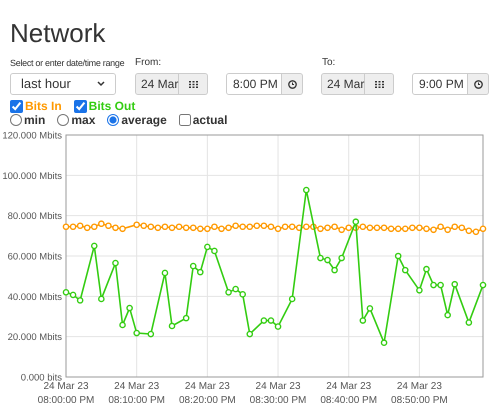 The width and height of the screenshot is (500, 403). Describe the element at coordinates (144, 120) in the screenshot. I see `mode-label: average` at that location.